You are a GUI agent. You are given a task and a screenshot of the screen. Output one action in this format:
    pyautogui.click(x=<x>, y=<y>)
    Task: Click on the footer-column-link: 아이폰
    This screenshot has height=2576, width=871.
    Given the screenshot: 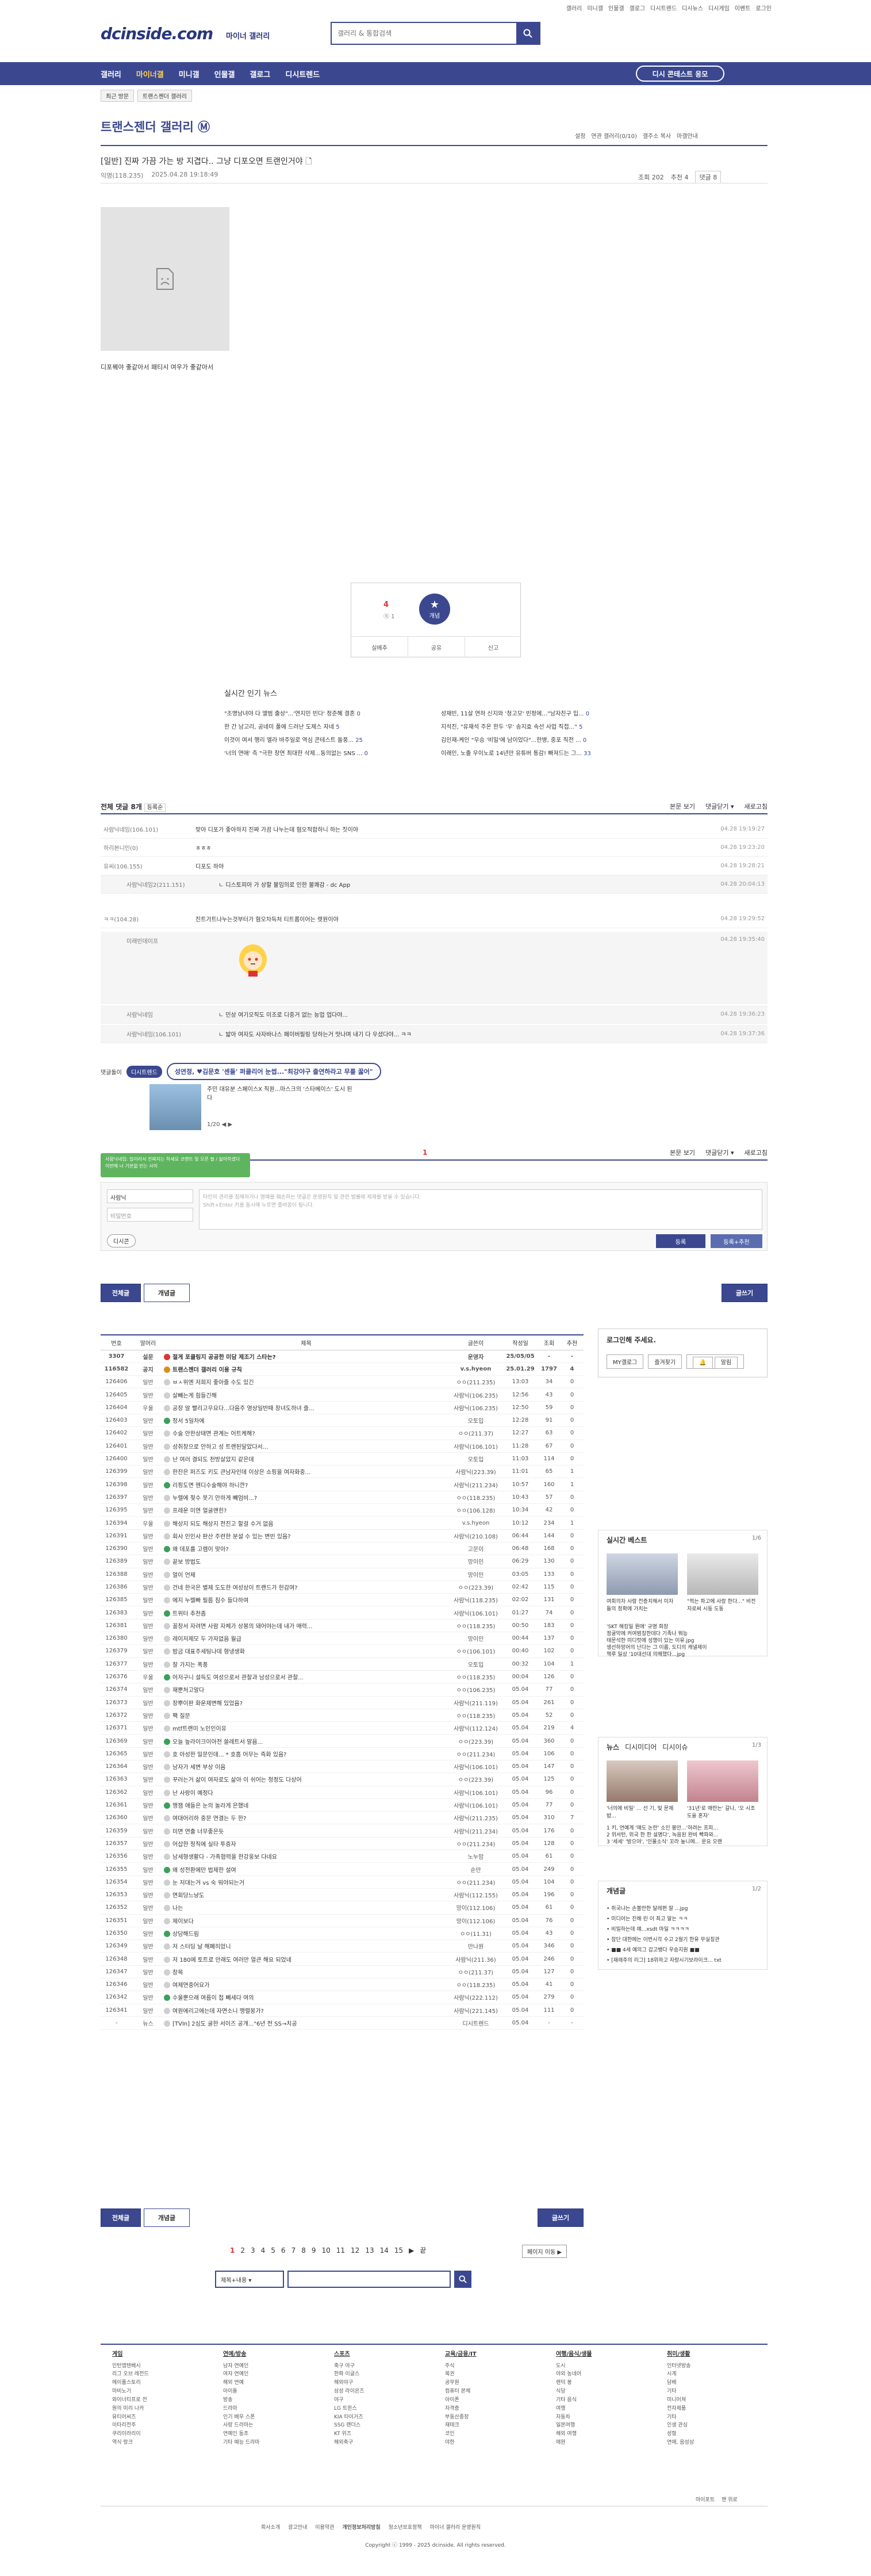 What is the action you would take?
    pyautogui.click(x=493, y=2400)
    